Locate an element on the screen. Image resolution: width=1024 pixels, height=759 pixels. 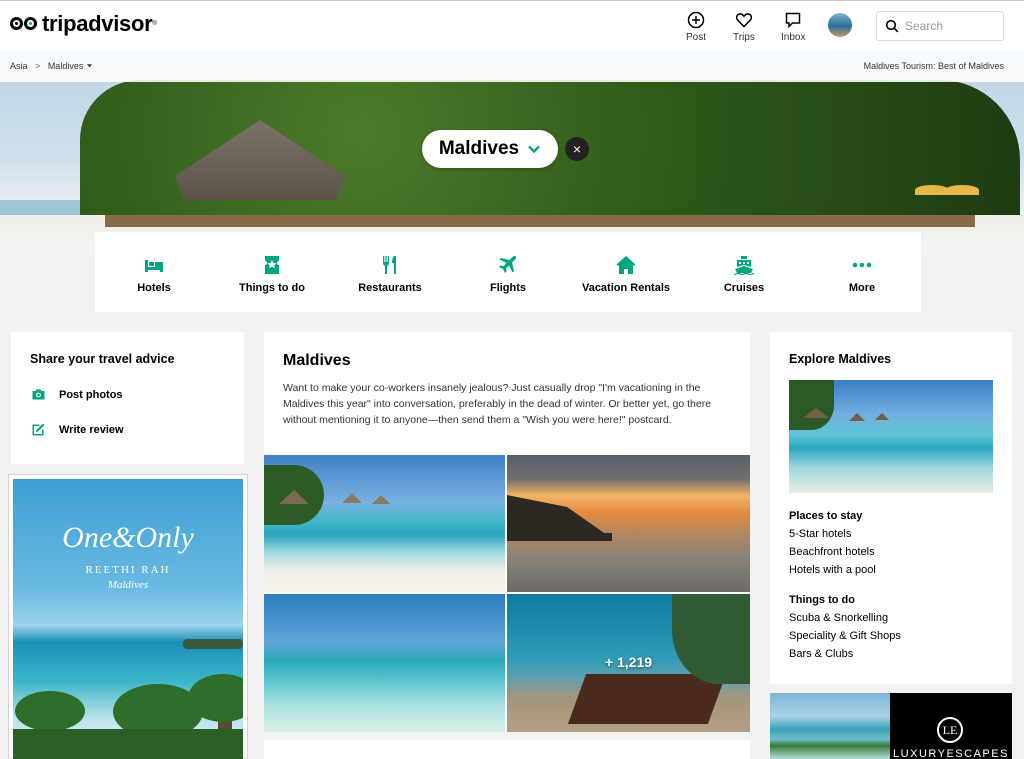
breadcrumb-maldives: Maldives is located at coordinates (66, 66).